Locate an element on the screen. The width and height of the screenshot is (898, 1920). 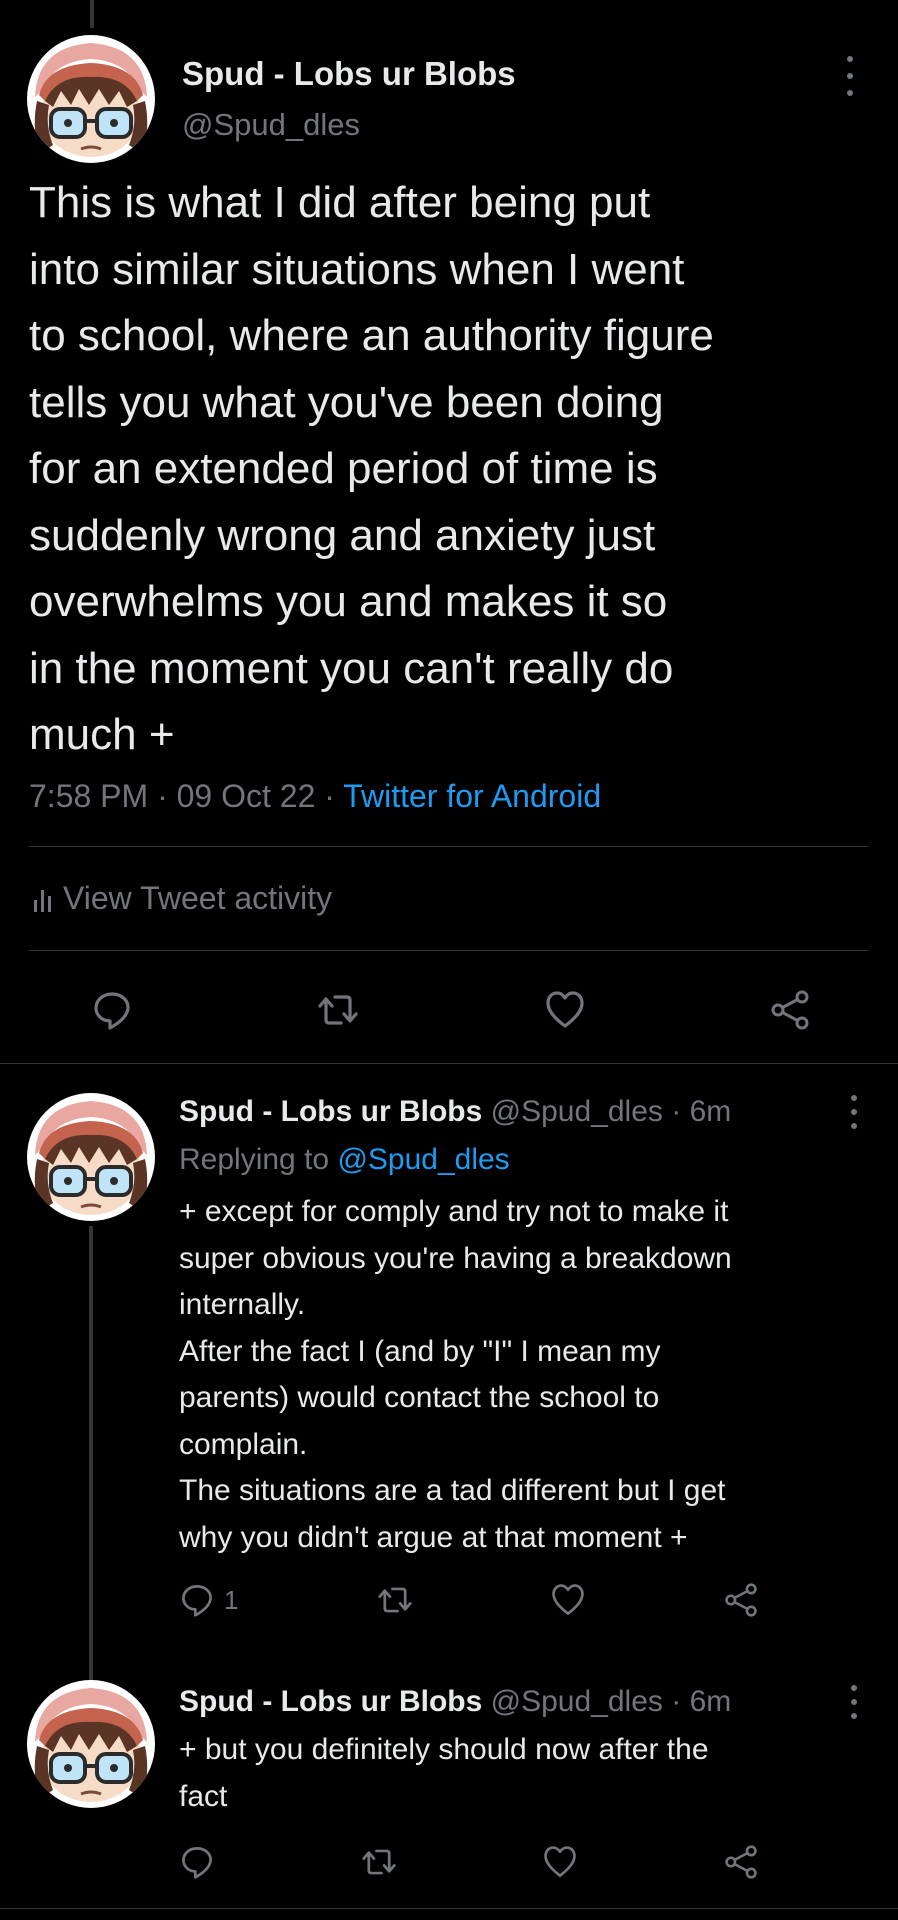
tweet-date: 09 Oct 22 is located at coordinates (246, 796).